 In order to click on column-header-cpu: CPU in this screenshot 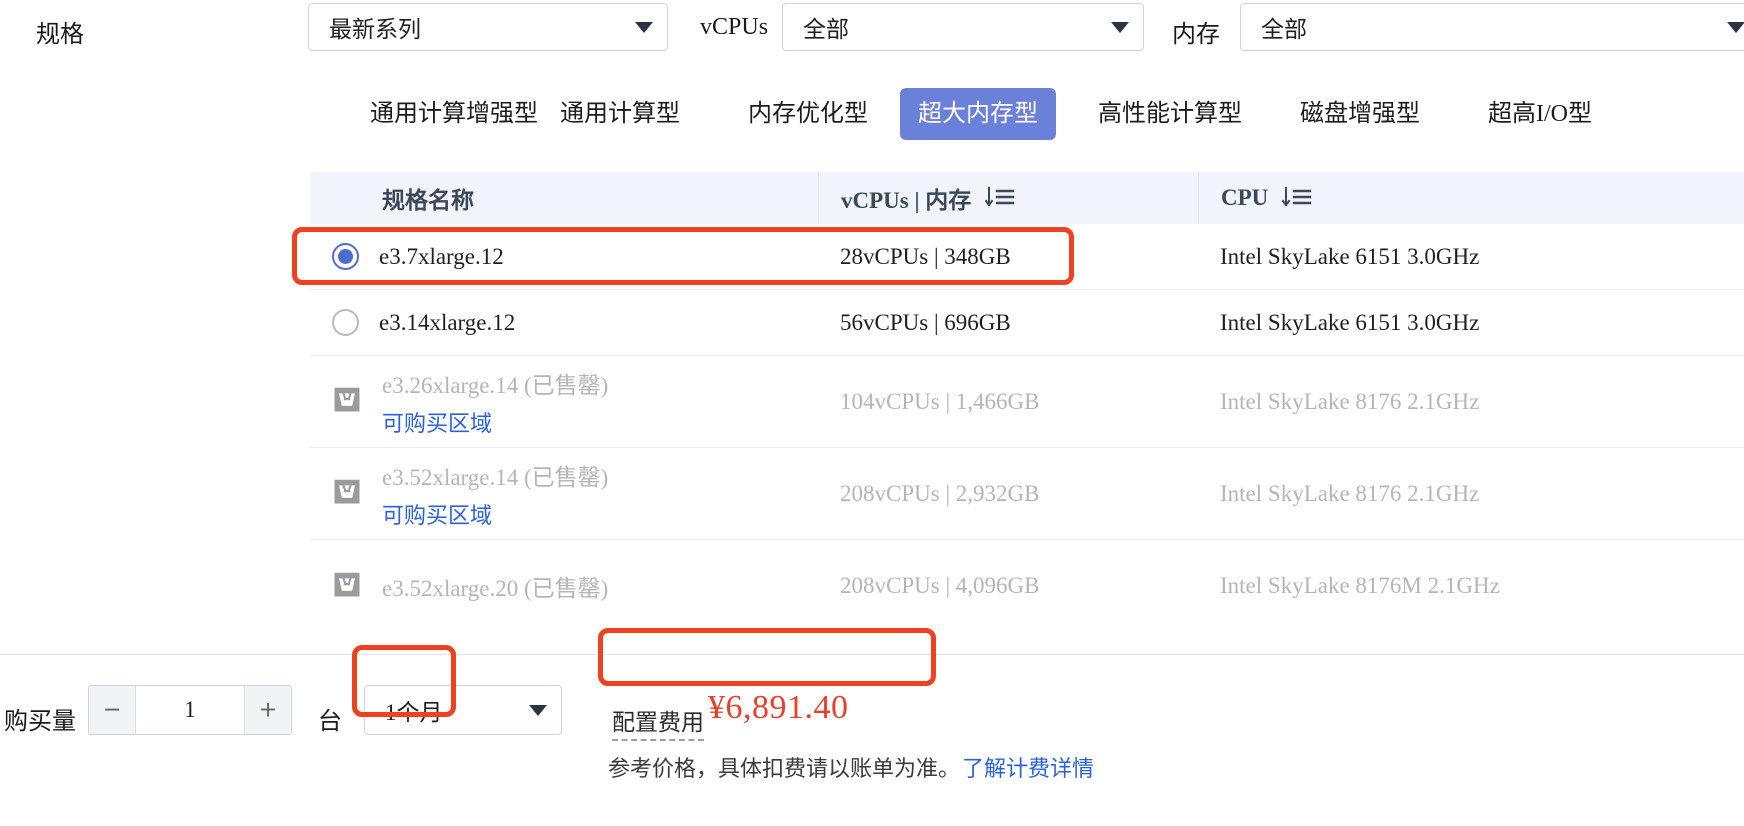, I will do `click(1471, 198)`.